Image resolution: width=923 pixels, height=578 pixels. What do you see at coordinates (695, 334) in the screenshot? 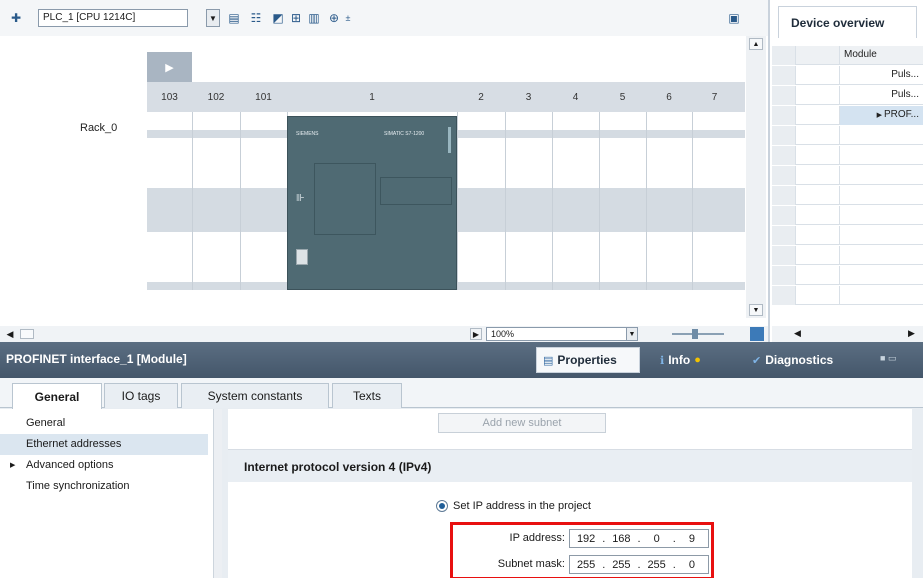
I see `zoom-slider-knob` at bounding box center [695, 334].